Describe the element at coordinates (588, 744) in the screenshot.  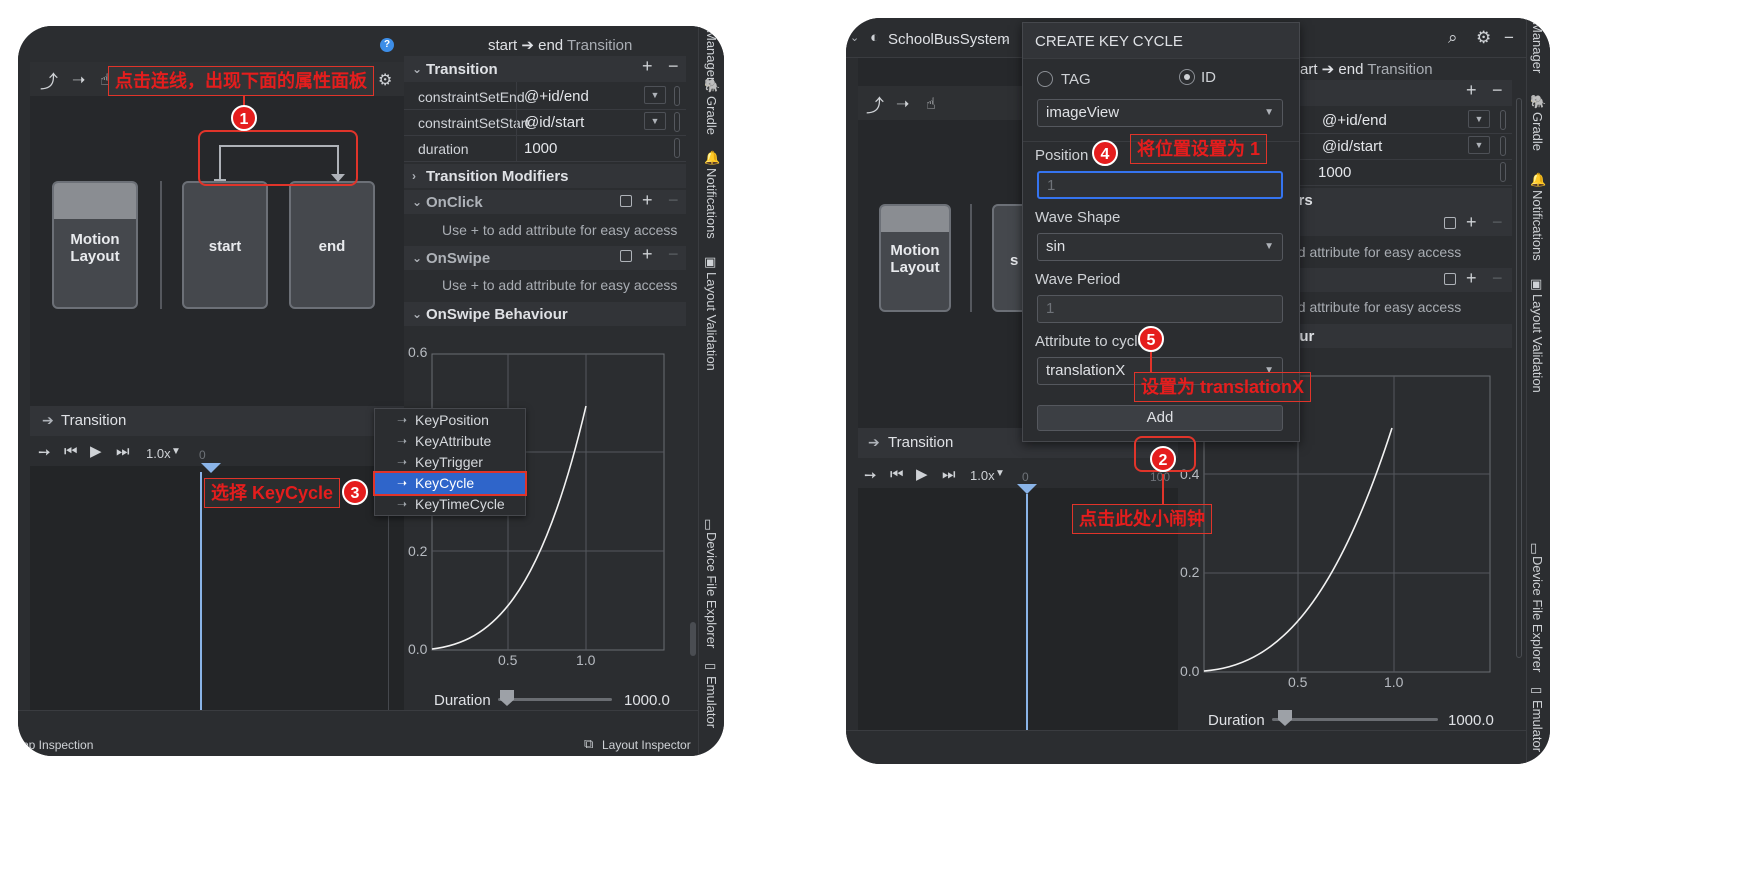
I see `layout-inspector-icon: ⧉` at that location.